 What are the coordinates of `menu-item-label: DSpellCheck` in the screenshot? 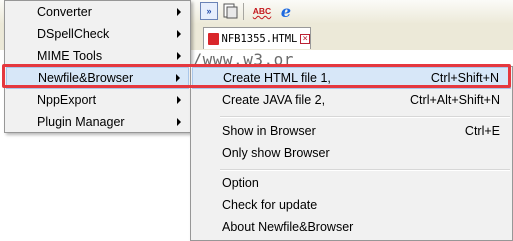 It's located at (73, 34).